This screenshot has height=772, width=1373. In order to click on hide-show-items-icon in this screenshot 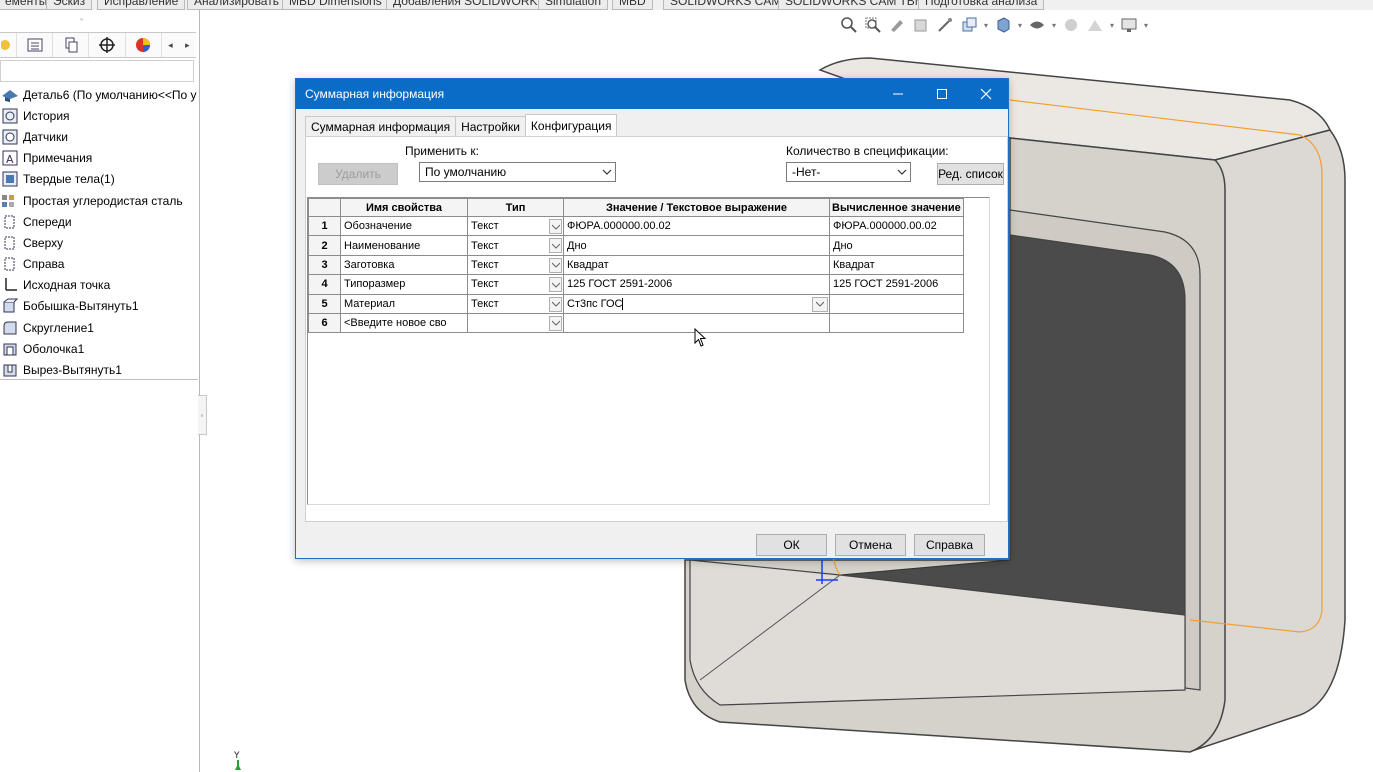, I will do `click(1037, 25)`.